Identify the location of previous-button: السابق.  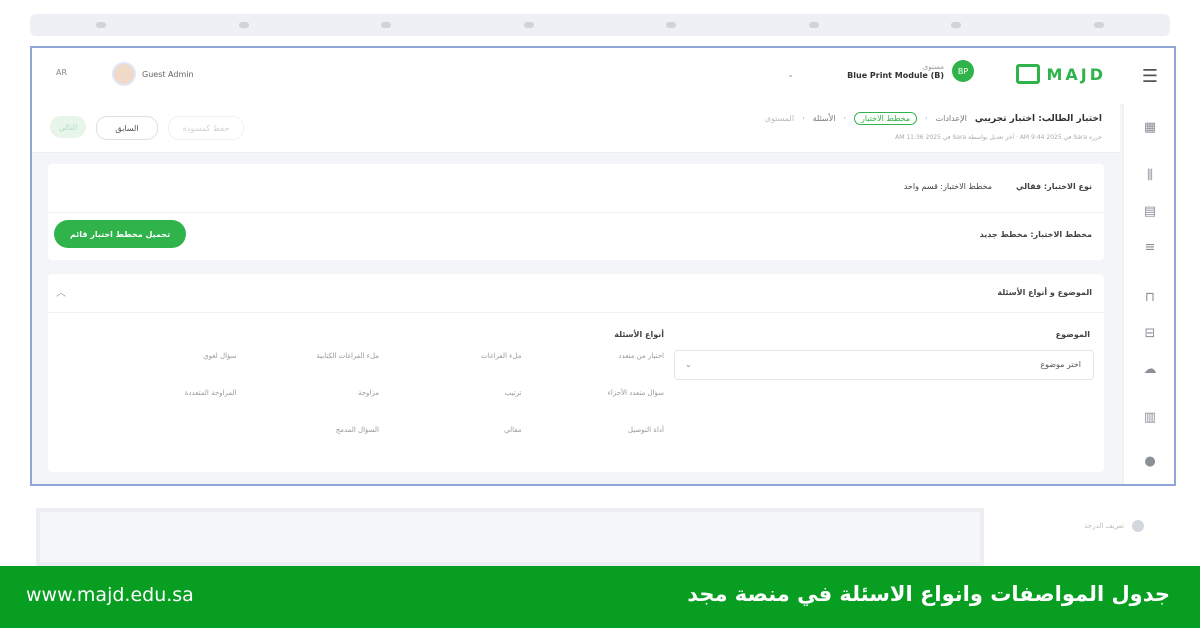
(127, 128).